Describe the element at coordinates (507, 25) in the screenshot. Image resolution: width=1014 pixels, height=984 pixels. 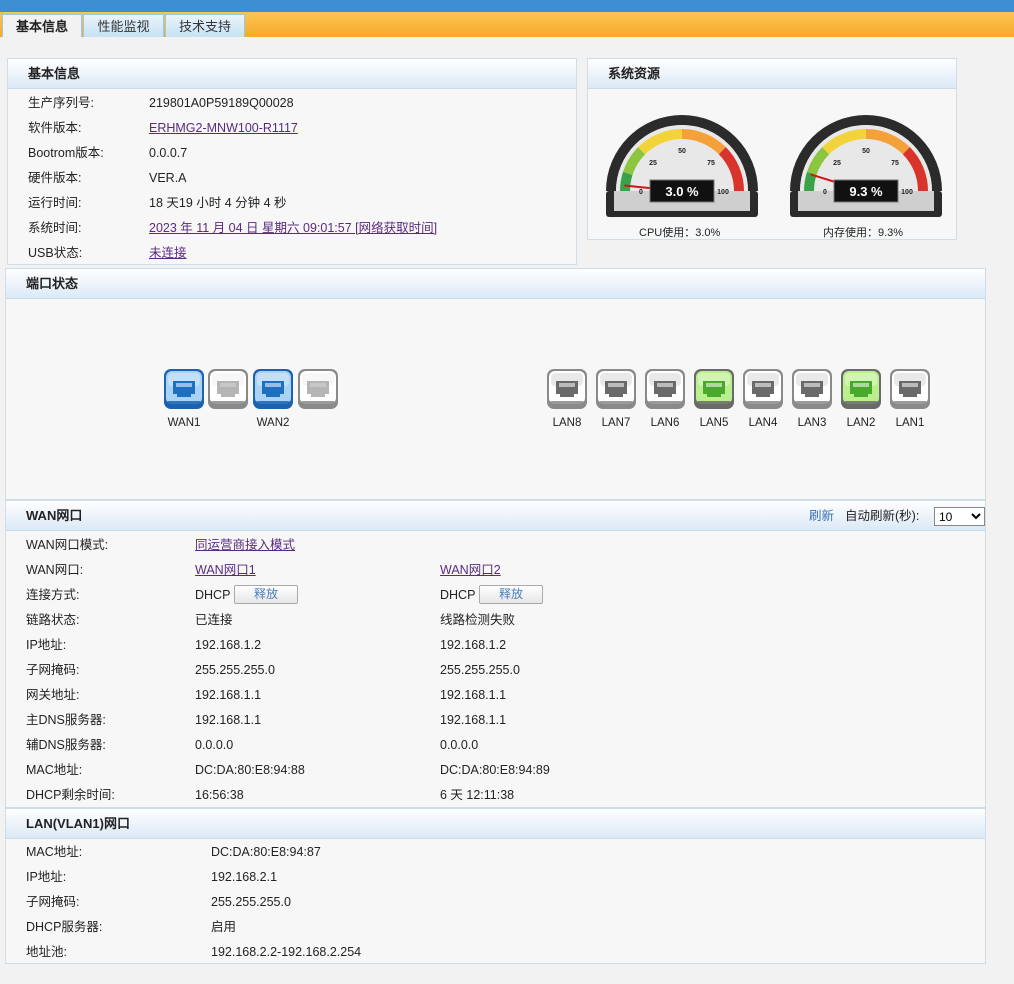
I see `tab-bar: 基本信息 性能监视 技术支持` at that location.